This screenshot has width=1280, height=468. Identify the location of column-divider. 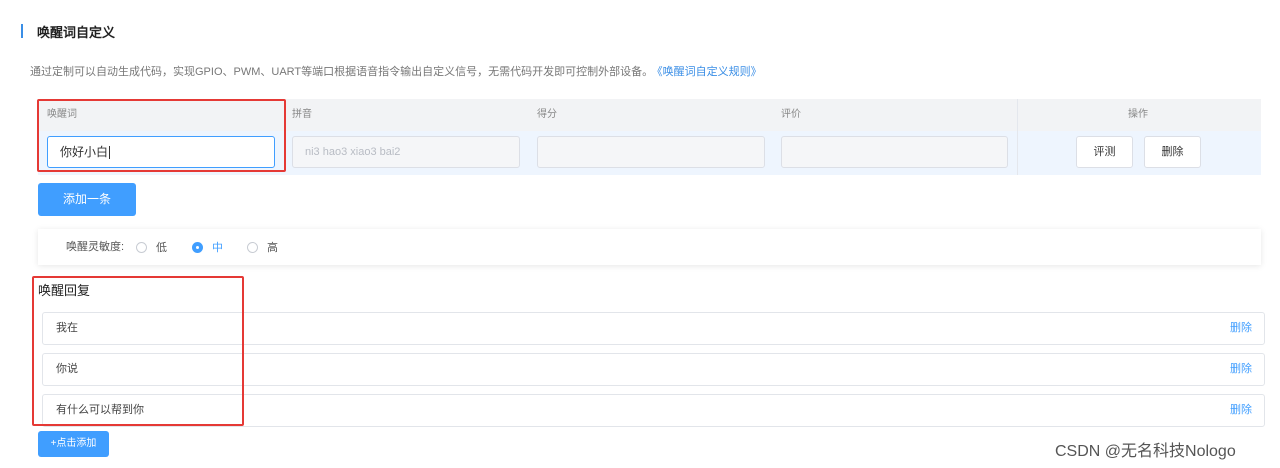
(1017, 137).